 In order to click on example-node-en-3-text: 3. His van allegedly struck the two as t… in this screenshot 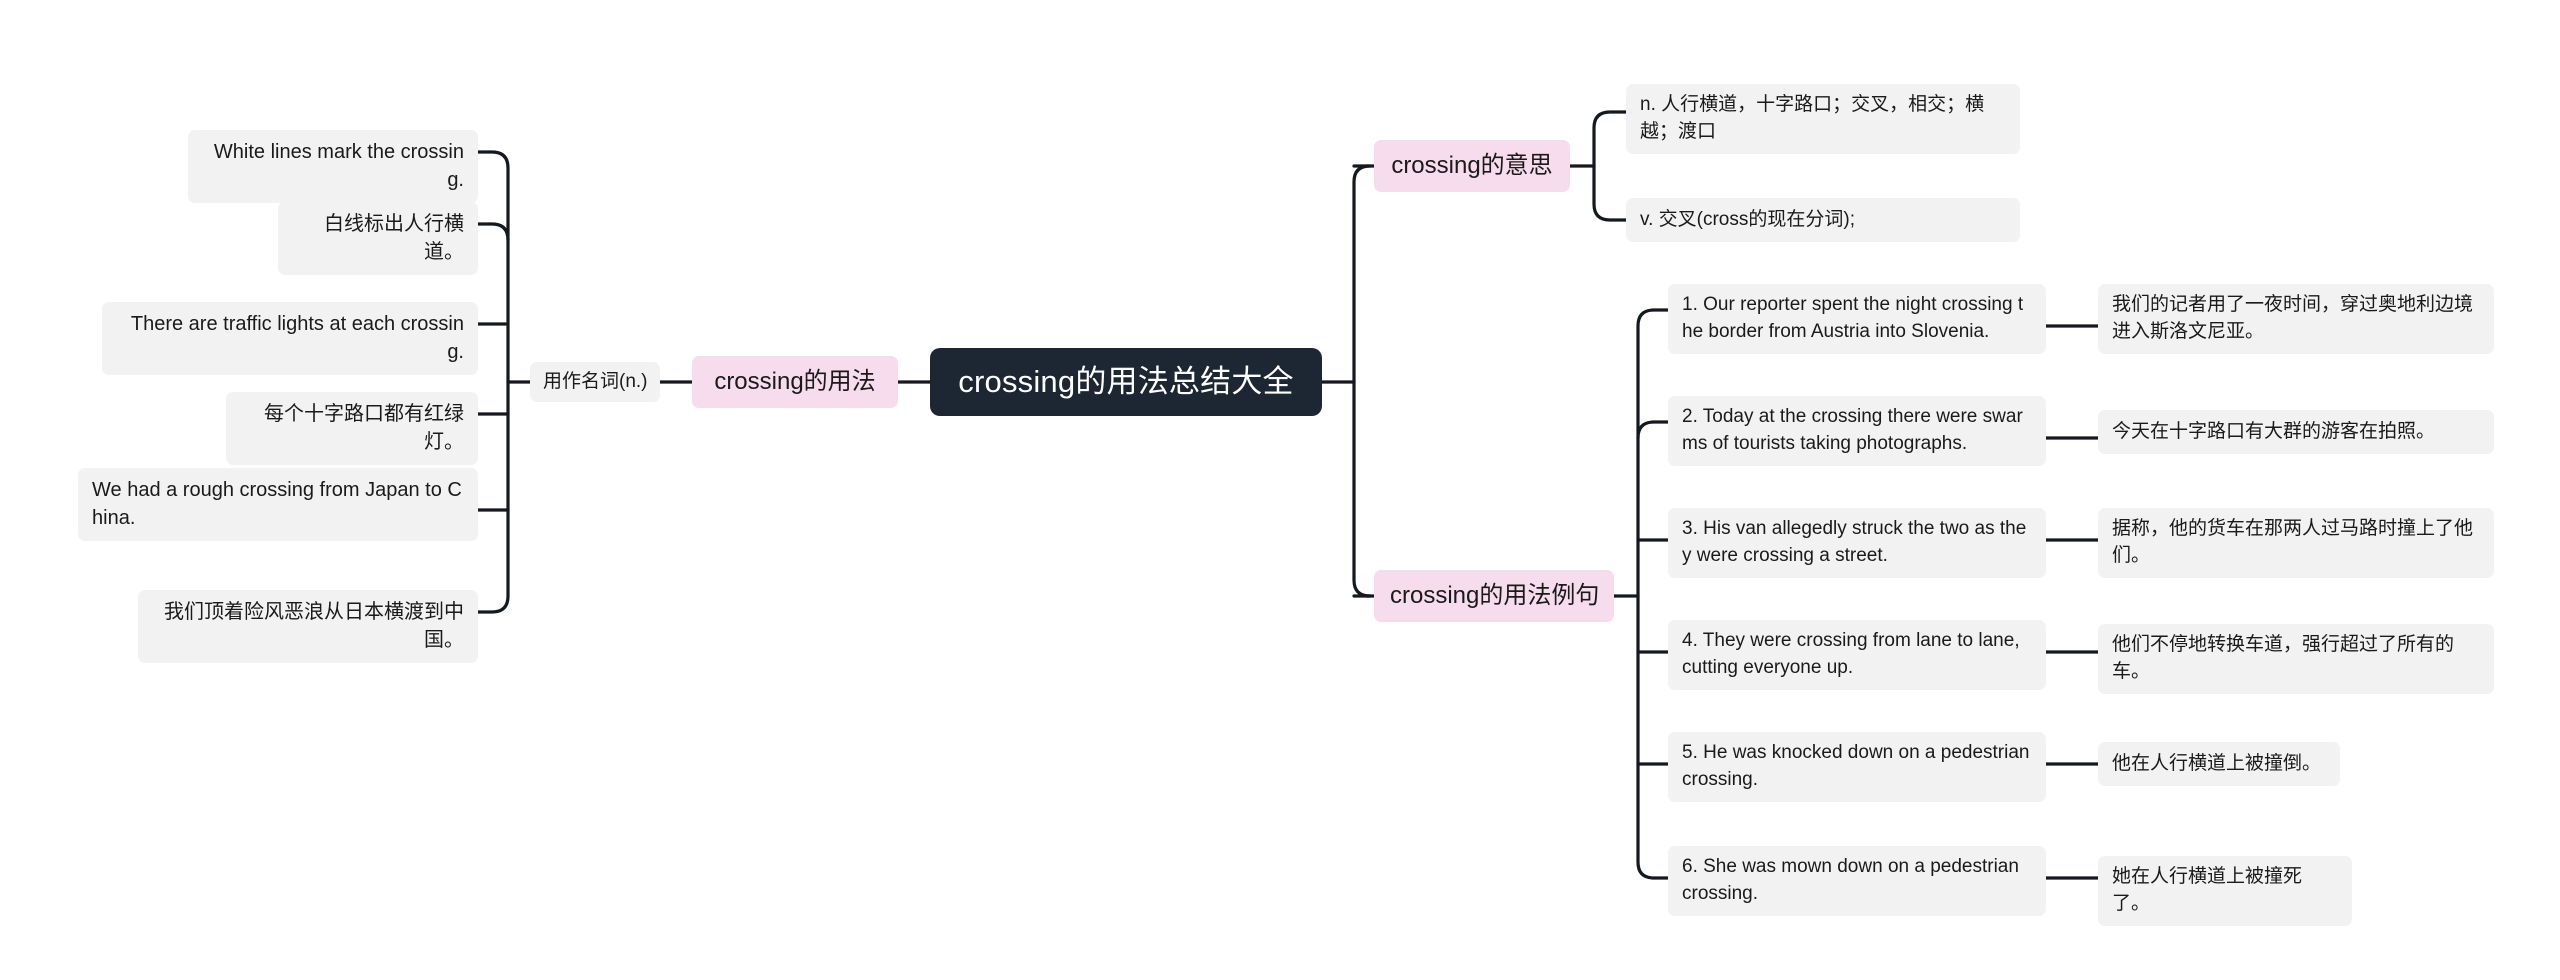, I will do `click(1854, 542)`.